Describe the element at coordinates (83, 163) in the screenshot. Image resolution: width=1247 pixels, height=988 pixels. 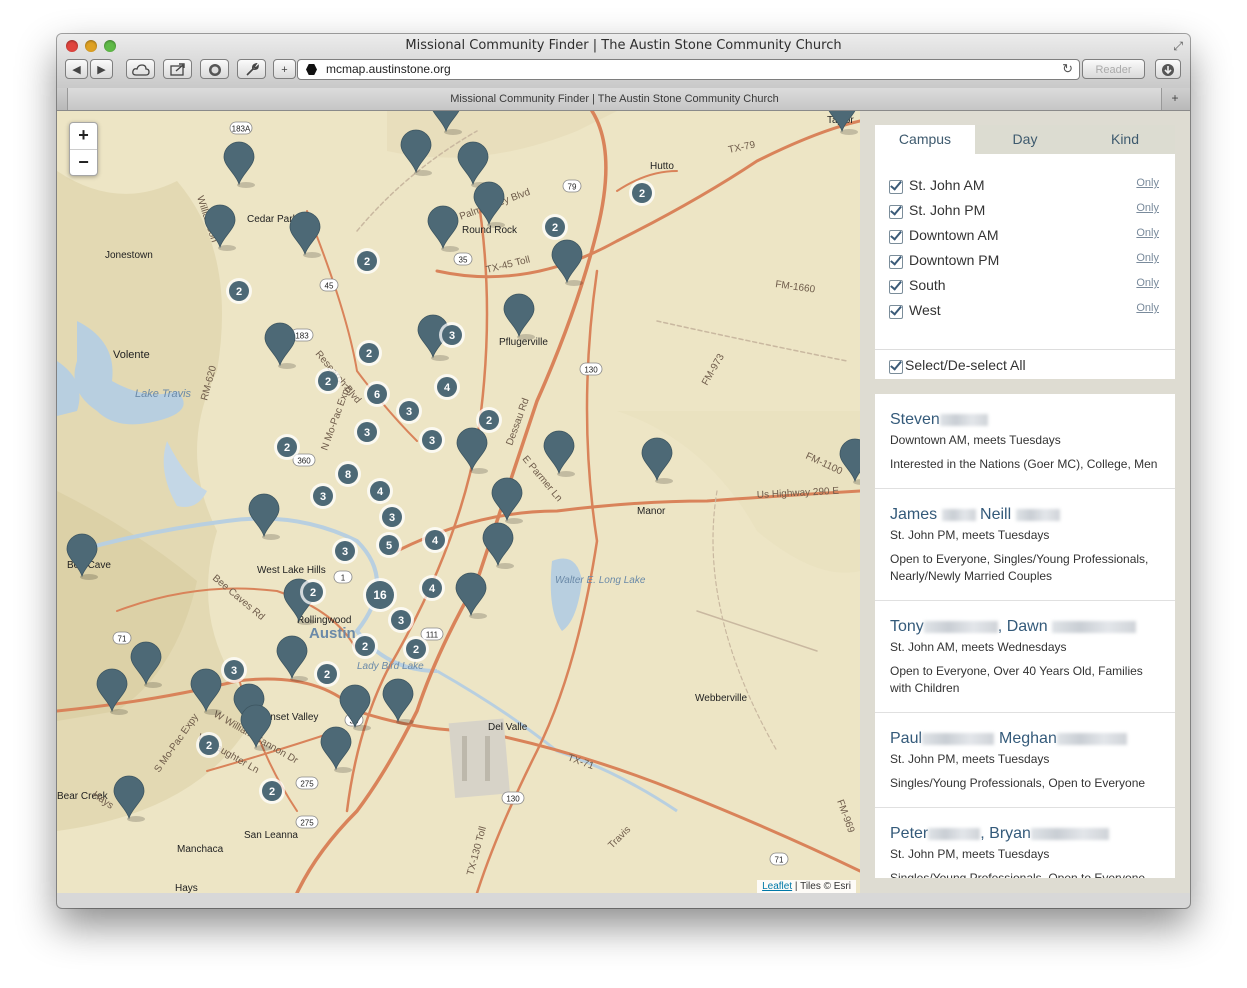
I see `zoom-out-button: −` at that location.